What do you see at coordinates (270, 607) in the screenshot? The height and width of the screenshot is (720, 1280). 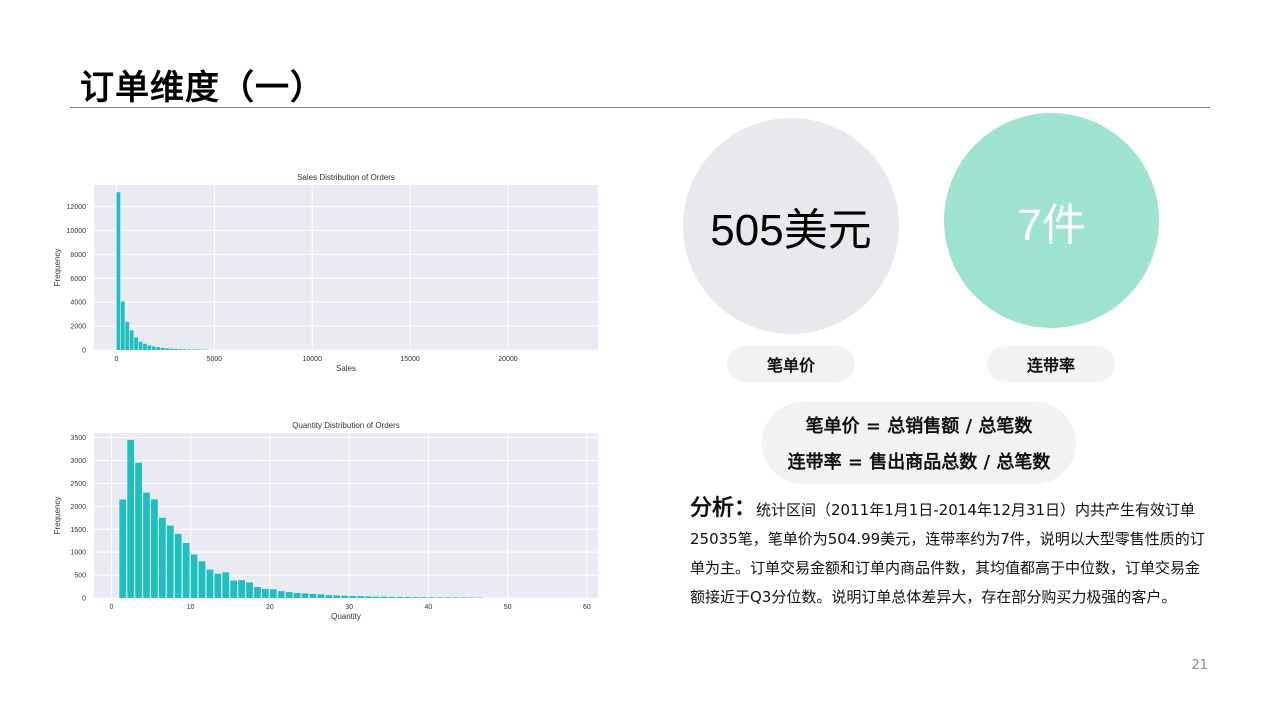 I see `quantity-x-tick-label: 20` at bounding box center [270, 607].